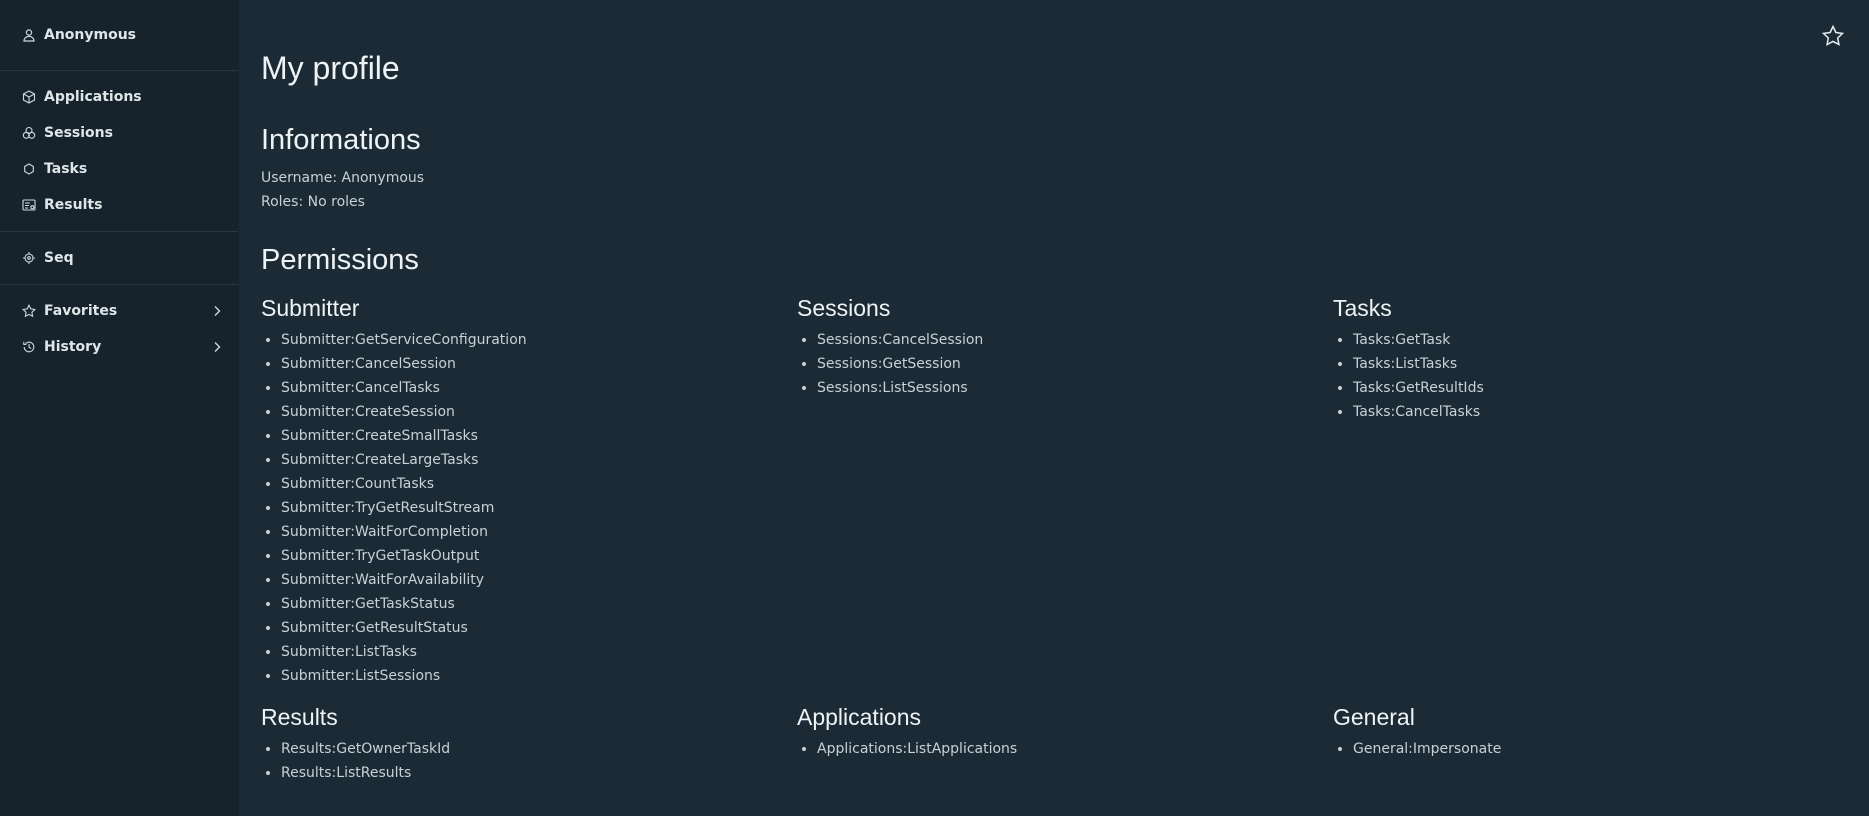 This screenshot has height=816, width=1869. I want to click on sidebar-favorites-section: Favorites History, so click(119, 329).